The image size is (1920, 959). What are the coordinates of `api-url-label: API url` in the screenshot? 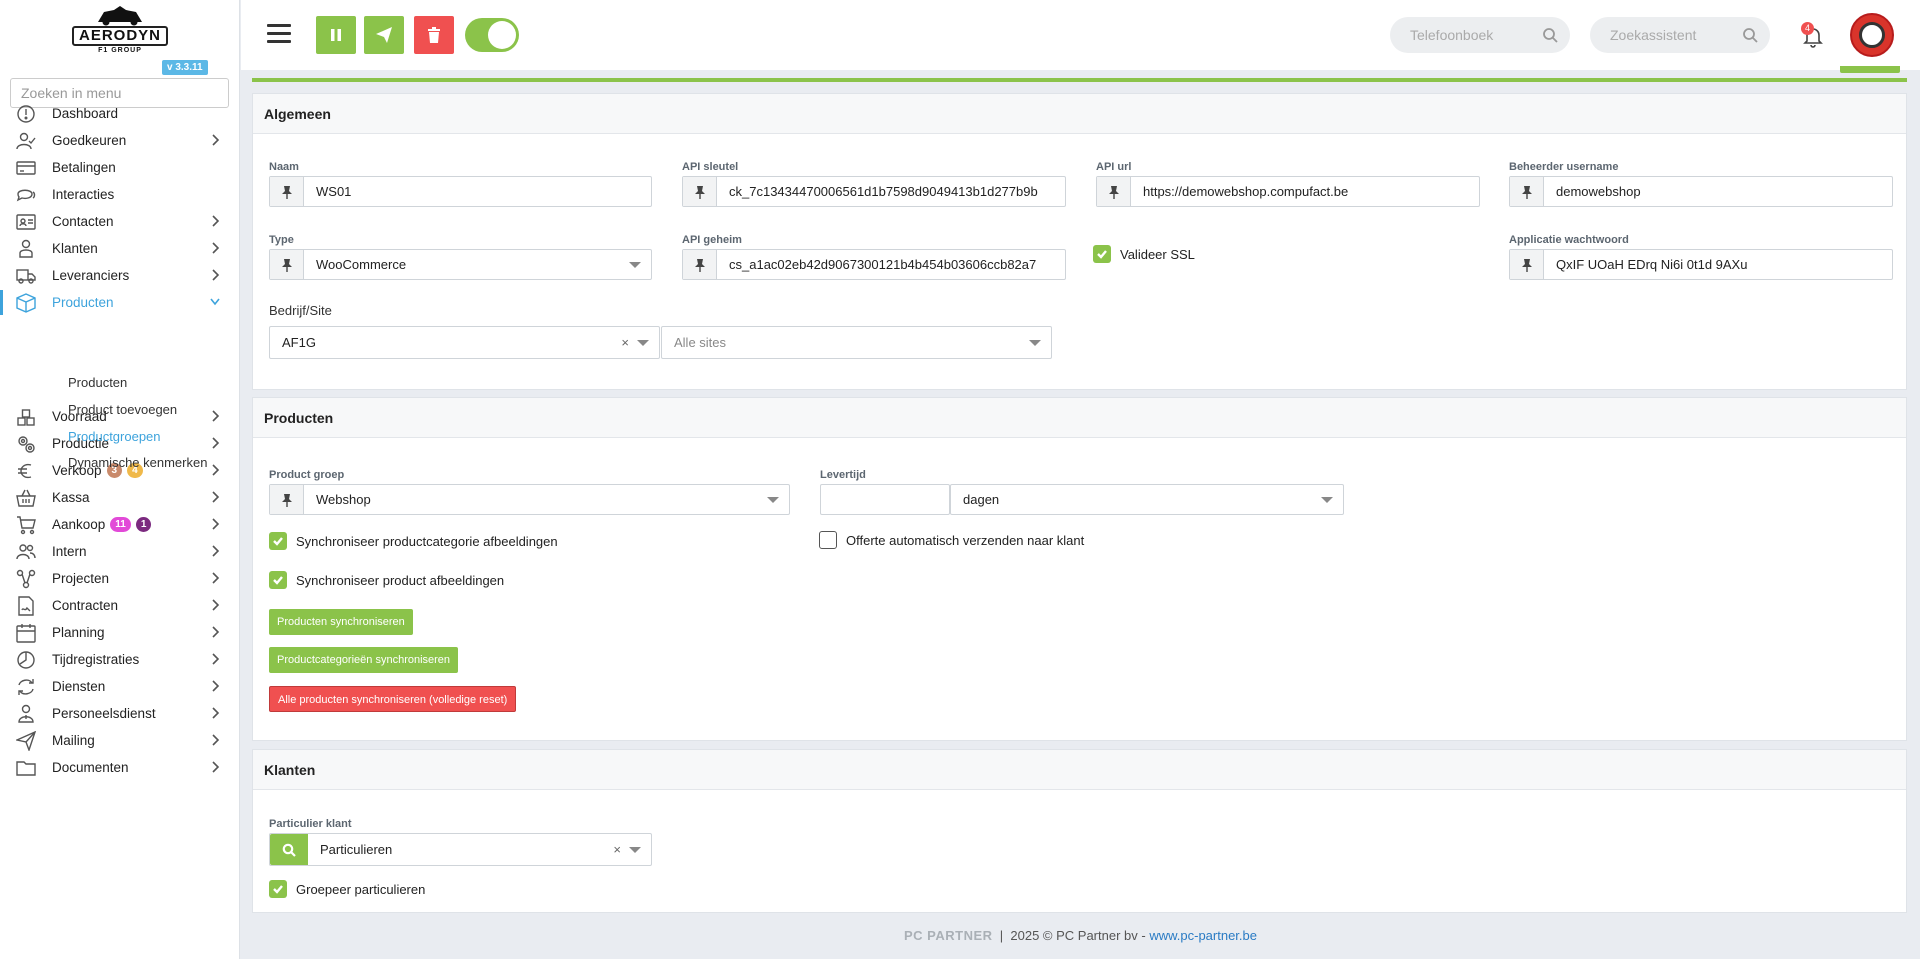 It's located at (1114, 167).